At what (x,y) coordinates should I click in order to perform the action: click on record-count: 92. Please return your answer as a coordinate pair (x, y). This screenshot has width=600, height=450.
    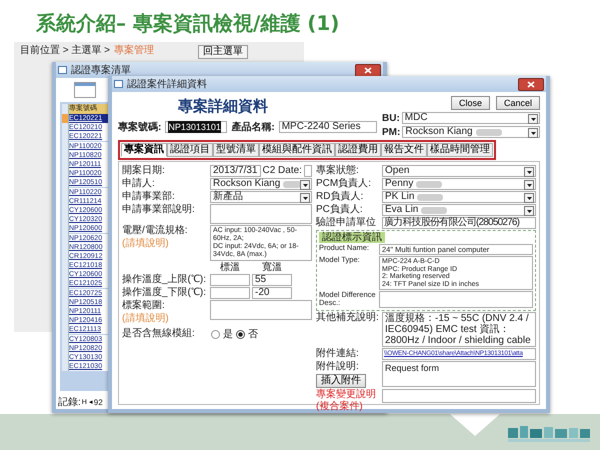
    Looking at the image, I should click on (98, 402).